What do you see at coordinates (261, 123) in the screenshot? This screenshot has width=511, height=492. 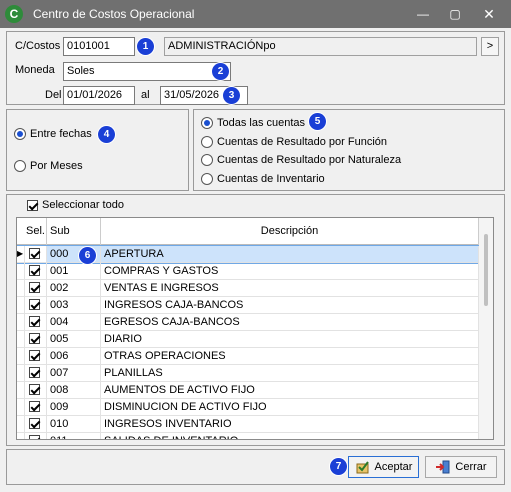 I see `todas-cuentas-label: Todas las cuentas` at bounding box center [261, 123].